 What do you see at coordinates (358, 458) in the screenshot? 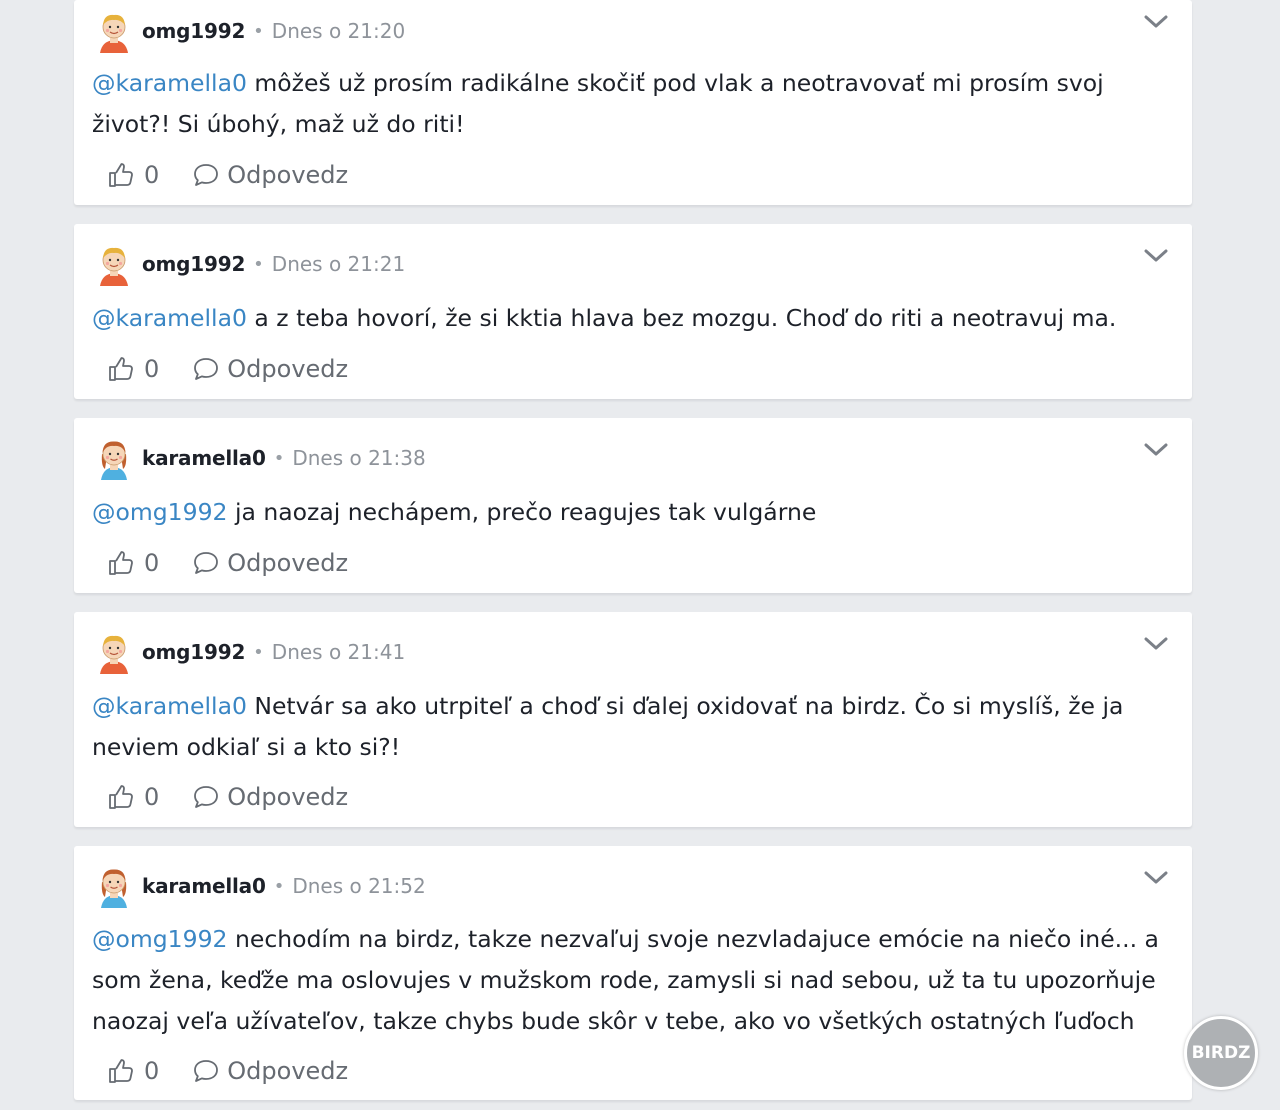
I see `comment-time: Dnes o 21:38` at bounding box center [358, 458].